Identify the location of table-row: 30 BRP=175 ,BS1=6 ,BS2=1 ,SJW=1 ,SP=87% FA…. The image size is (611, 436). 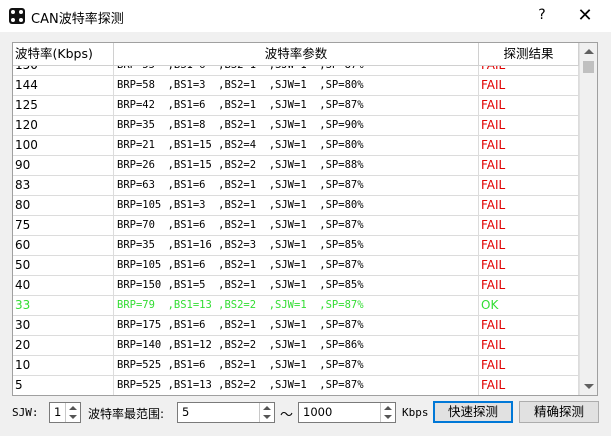
(296, 326).